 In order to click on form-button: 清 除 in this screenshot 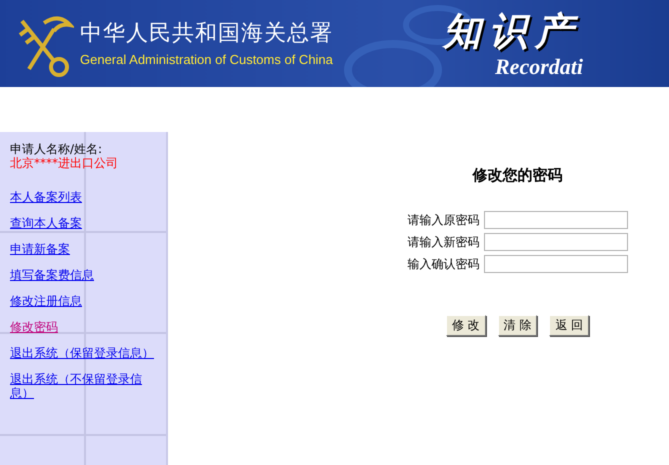, I will do `click(518, 325)`.